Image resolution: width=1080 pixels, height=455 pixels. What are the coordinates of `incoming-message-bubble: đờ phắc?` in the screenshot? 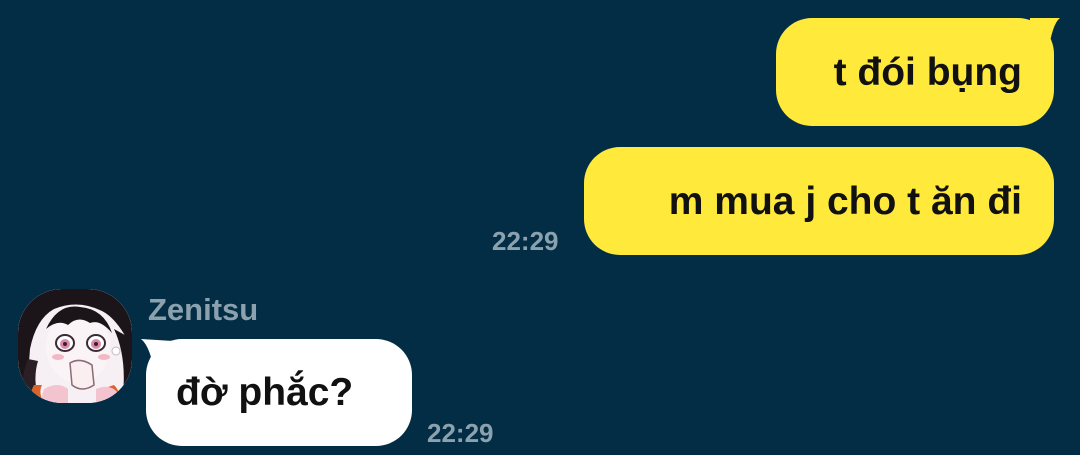 It's located at (279, 392).